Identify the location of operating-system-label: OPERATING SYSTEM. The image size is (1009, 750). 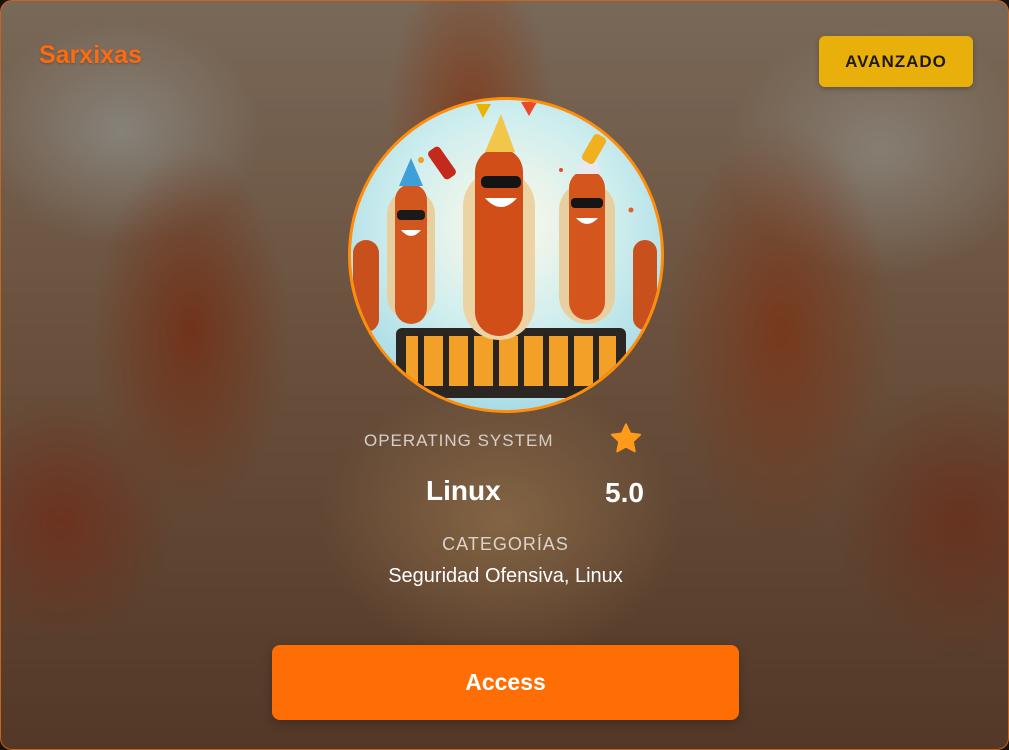
(459, 440).